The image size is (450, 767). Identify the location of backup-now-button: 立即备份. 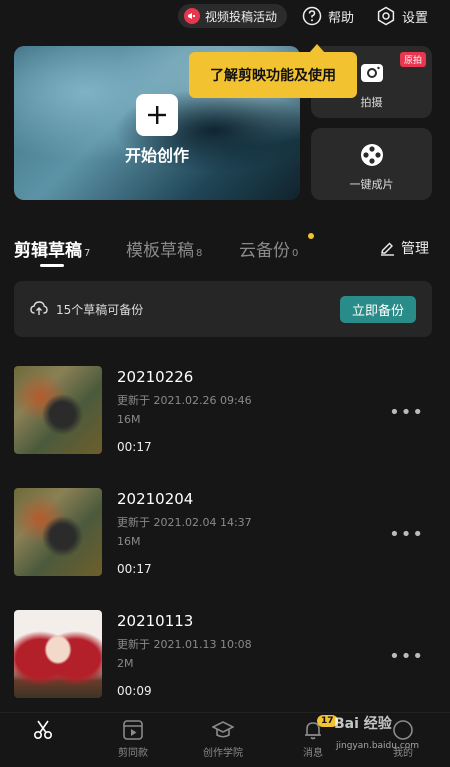
(377, 309).